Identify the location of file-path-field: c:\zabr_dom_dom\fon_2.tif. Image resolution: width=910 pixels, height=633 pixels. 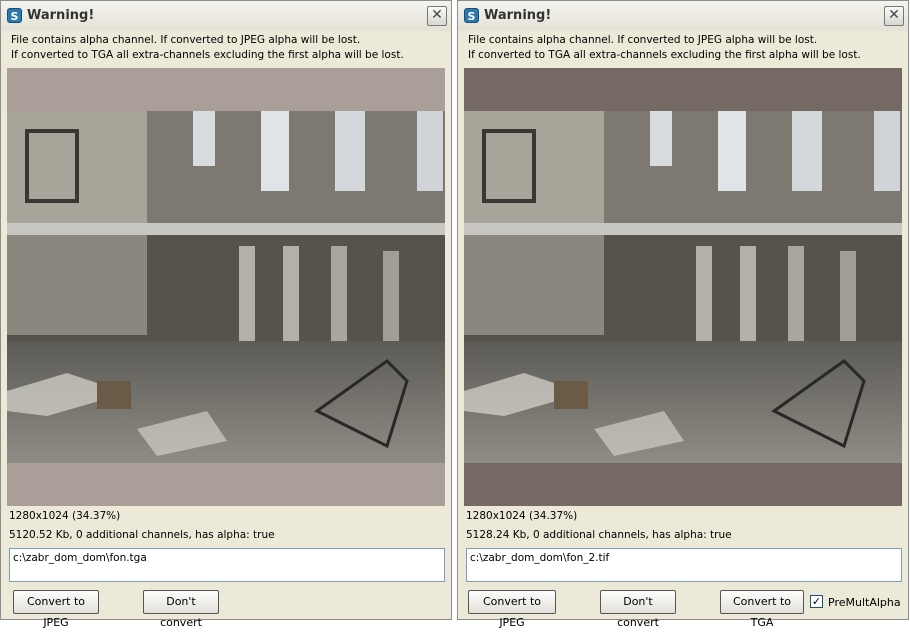
(684, 565).